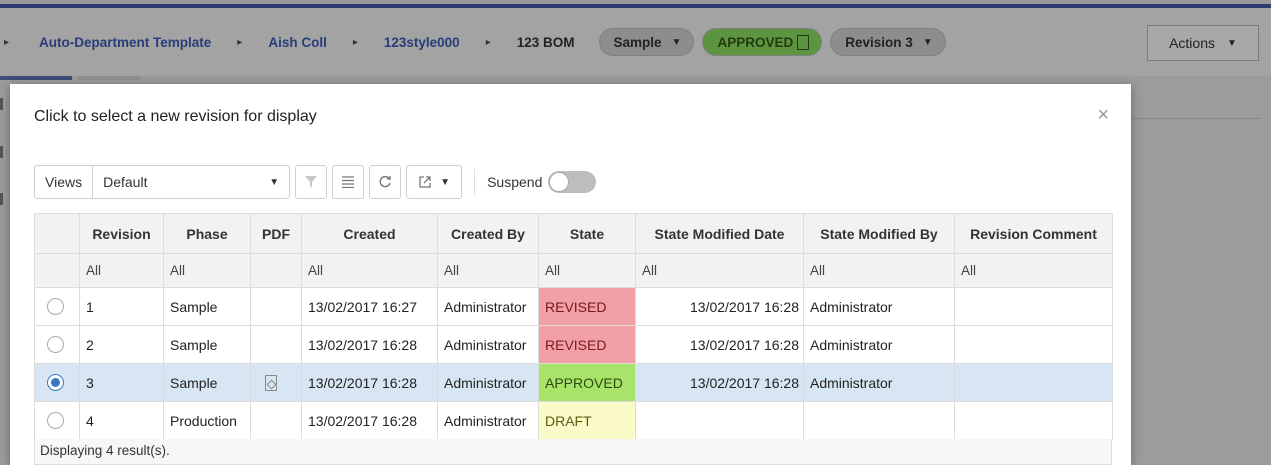  Describe the element at coordinates (121, 233) in the screenshot. I see `column-header: Revision` at that location.